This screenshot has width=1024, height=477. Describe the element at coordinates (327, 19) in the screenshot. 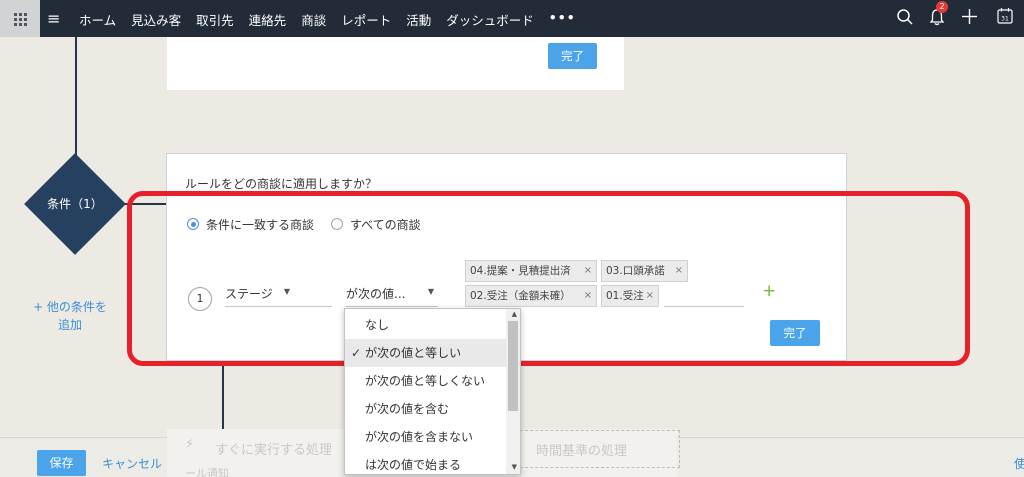

I see `main-nav: ホーム 見込み客 取引先 連絡先 商談 レポート 活動 ダッシュボード •••` at that location.